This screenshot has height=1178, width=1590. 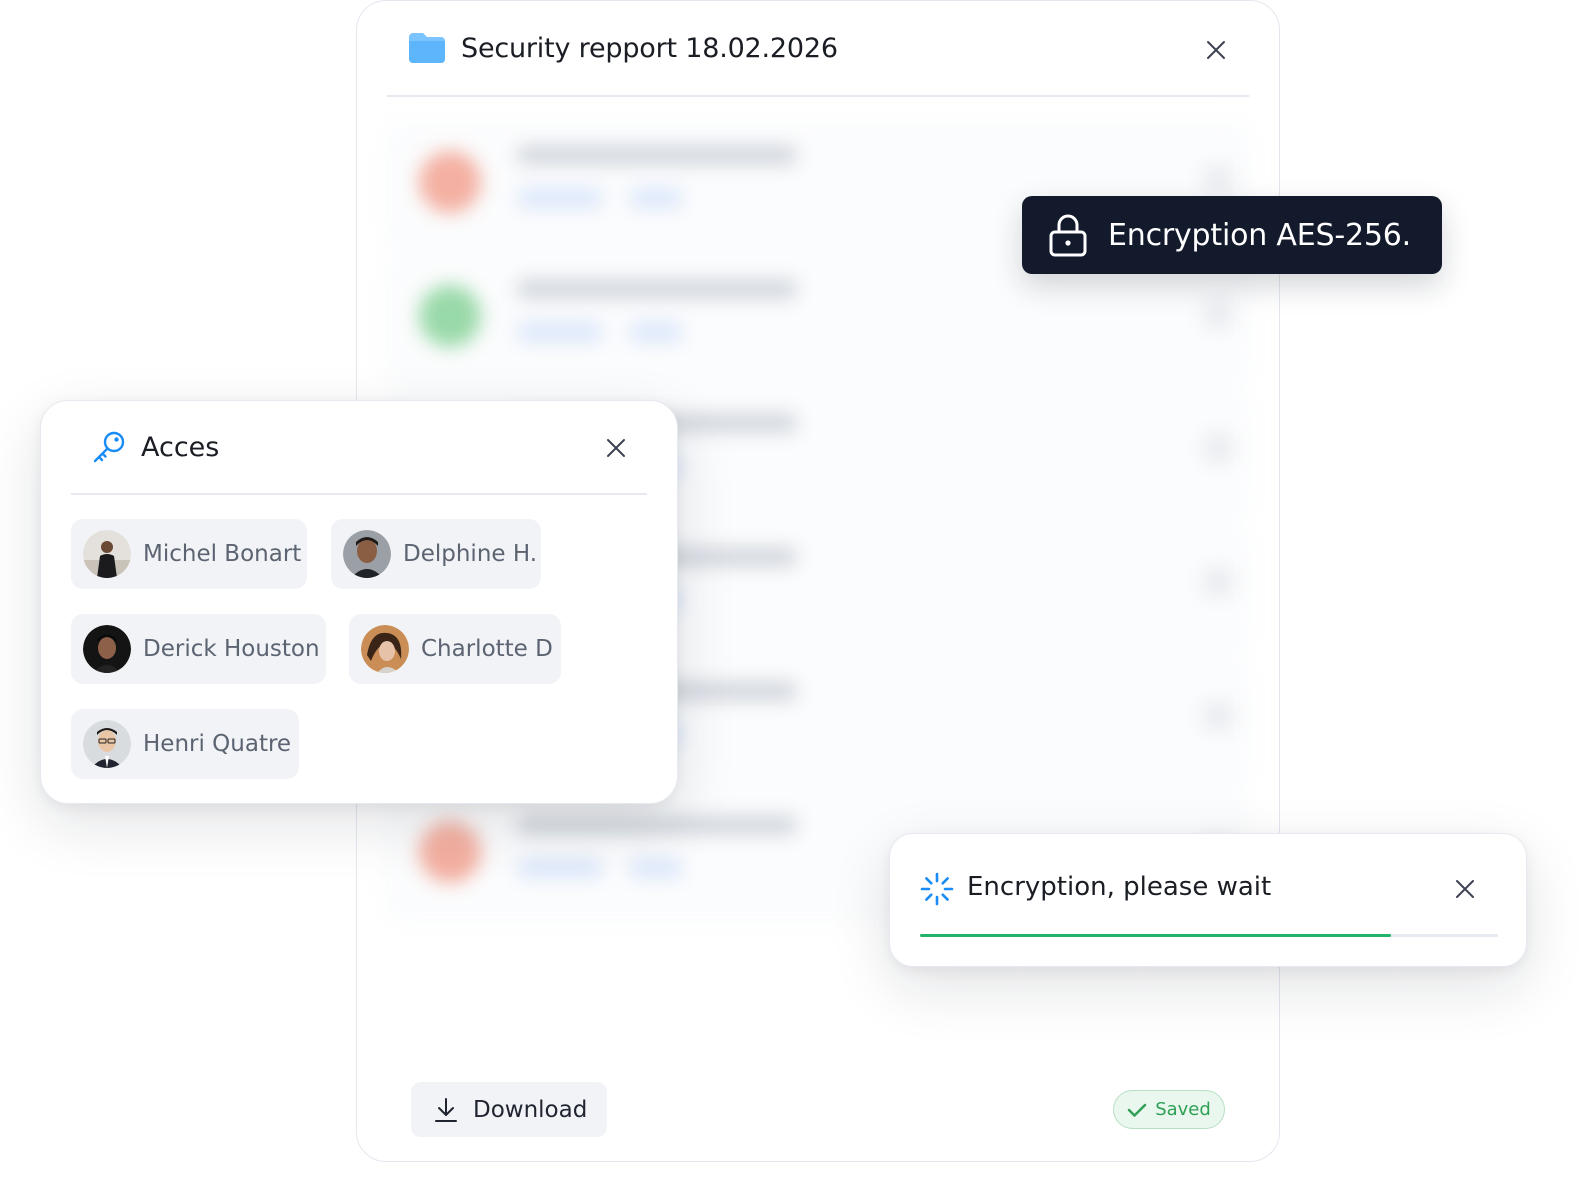 I want to click on list-item, so click(x=818, y=322).